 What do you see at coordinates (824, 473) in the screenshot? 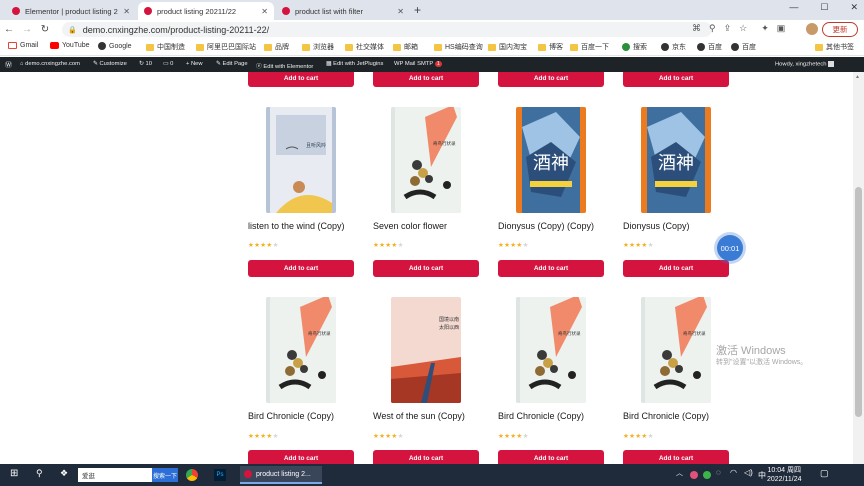
I see `notification-icon: ▢` at bounding box center [824, 473].